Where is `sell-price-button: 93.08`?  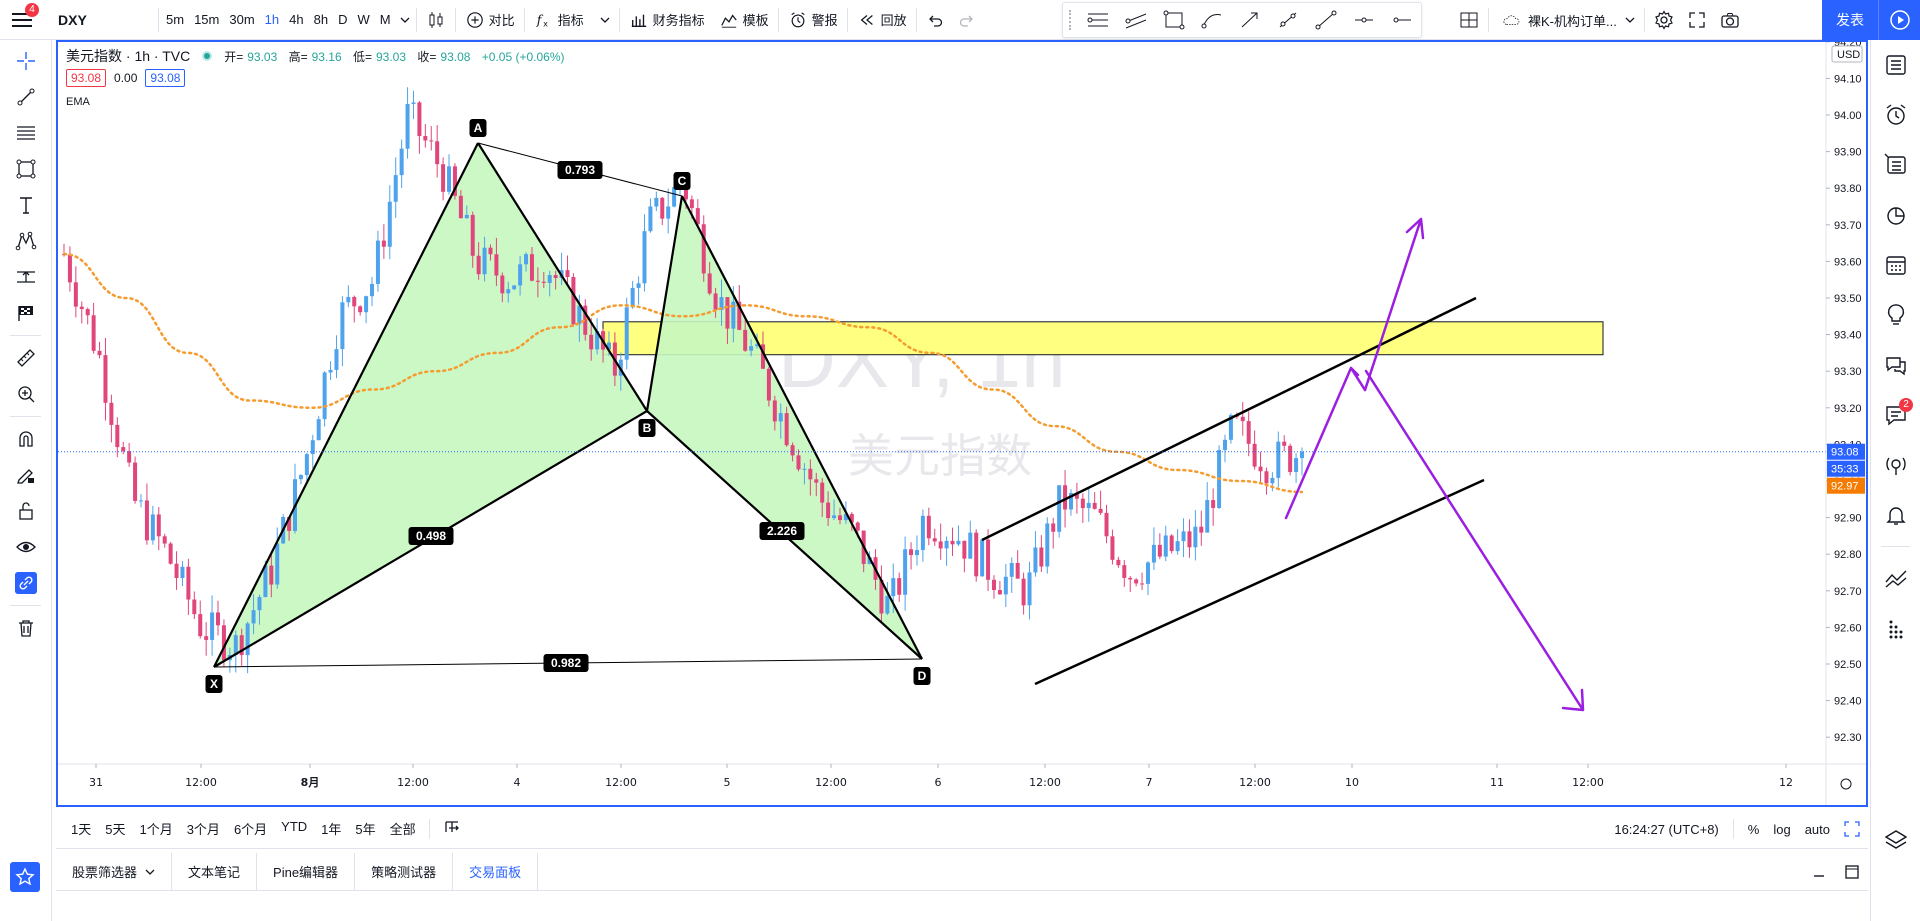 sell-price-button: 93.08 is located at coordinates (86, 78).